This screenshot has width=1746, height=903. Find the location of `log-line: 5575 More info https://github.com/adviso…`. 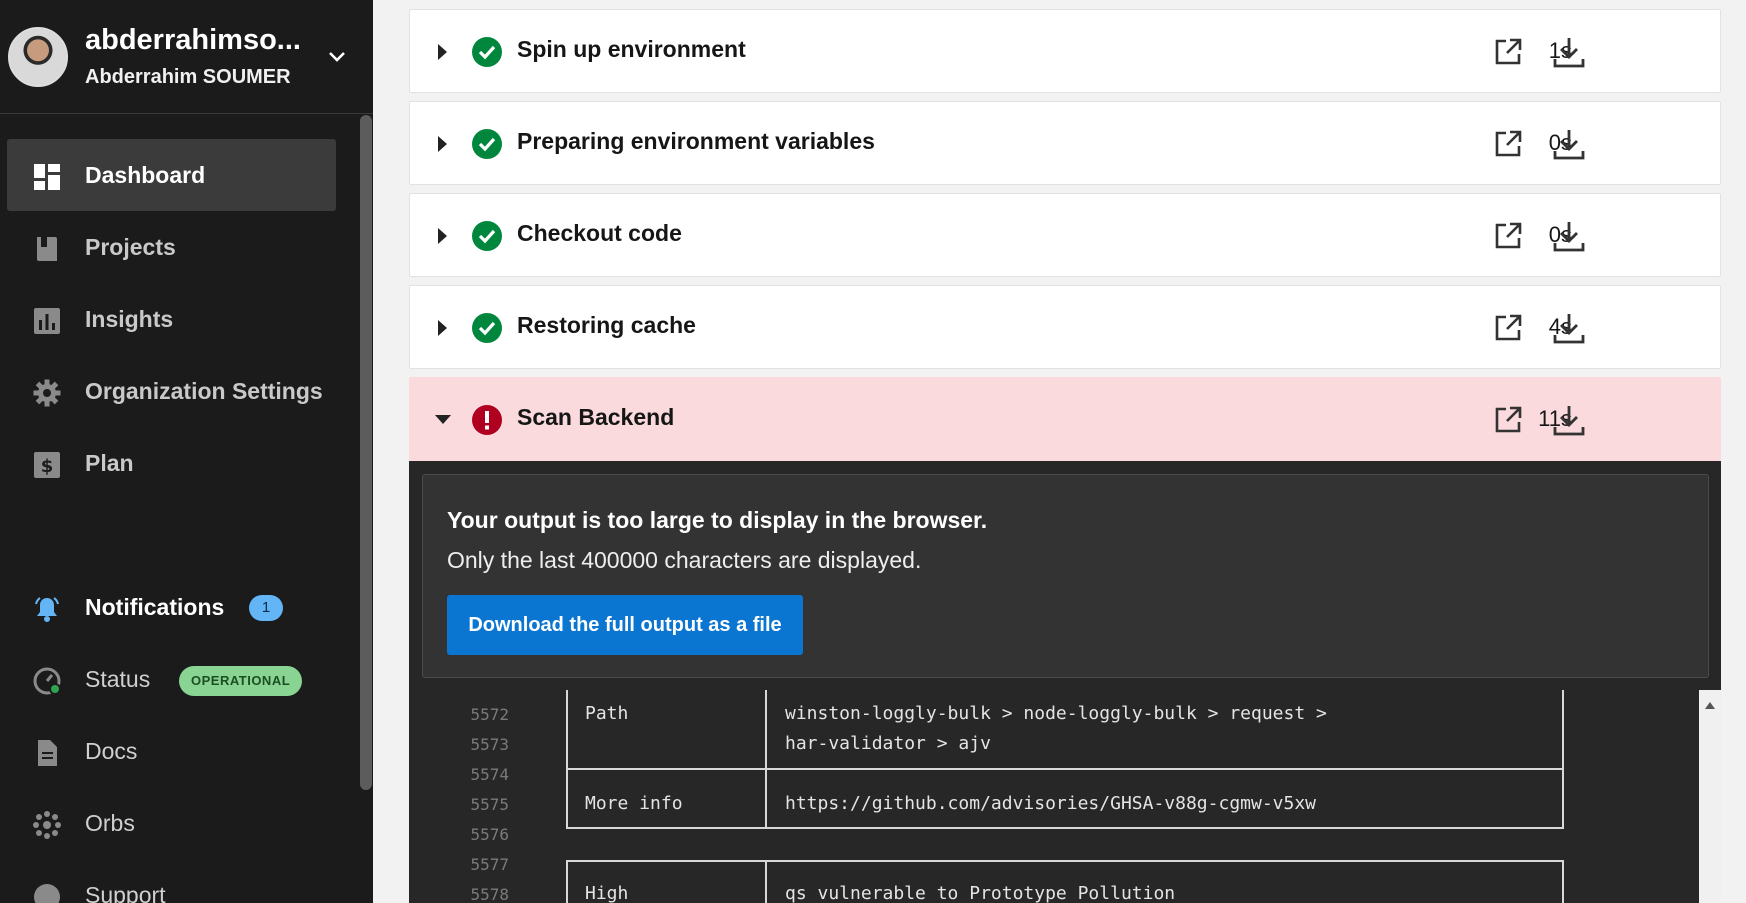

log-line: 5575 More info https://github.com/adviso… is located at coordinates (1054, 805).